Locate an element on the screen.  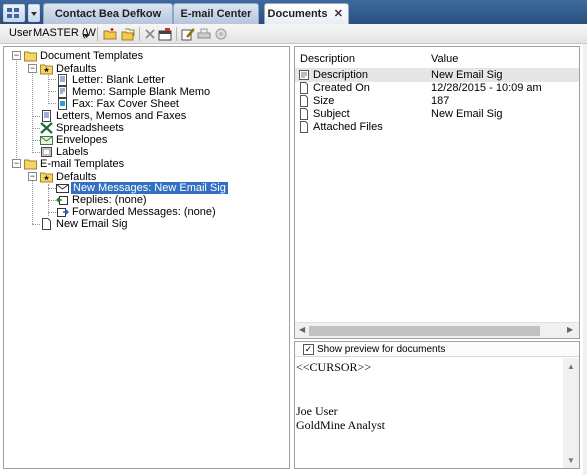
property-row: Size 187 is located at coordinates (437, 101).